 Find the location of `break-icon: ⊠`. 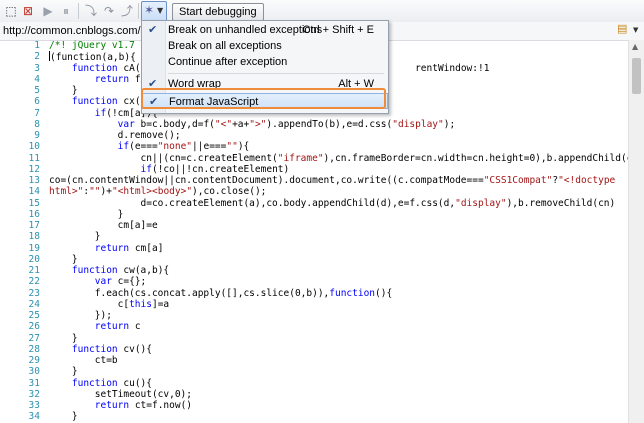

break-icon: ⊠ is located at coordinates (28, 11).